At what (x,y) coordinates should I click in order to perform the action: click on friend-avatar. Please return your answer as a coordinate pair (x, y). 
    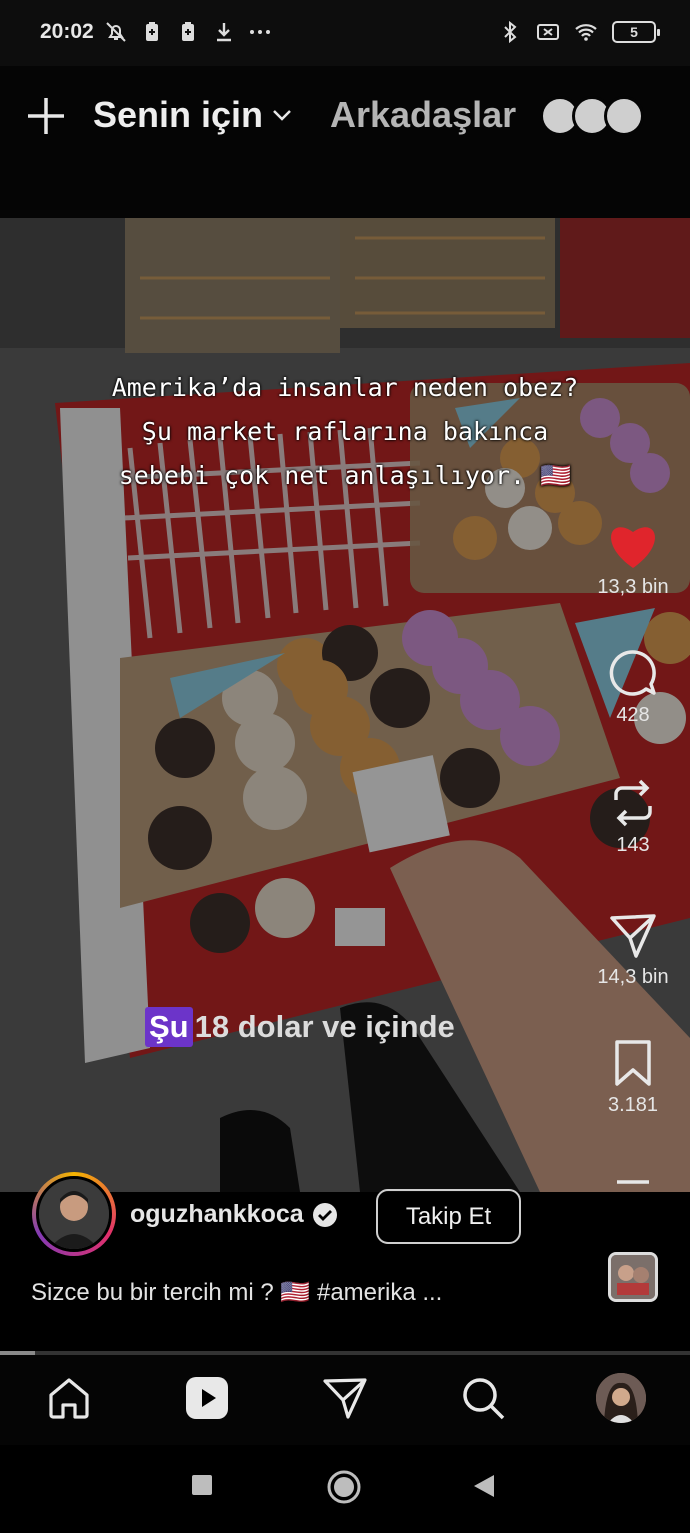
    Looking at the image, I should click on (624, 116).